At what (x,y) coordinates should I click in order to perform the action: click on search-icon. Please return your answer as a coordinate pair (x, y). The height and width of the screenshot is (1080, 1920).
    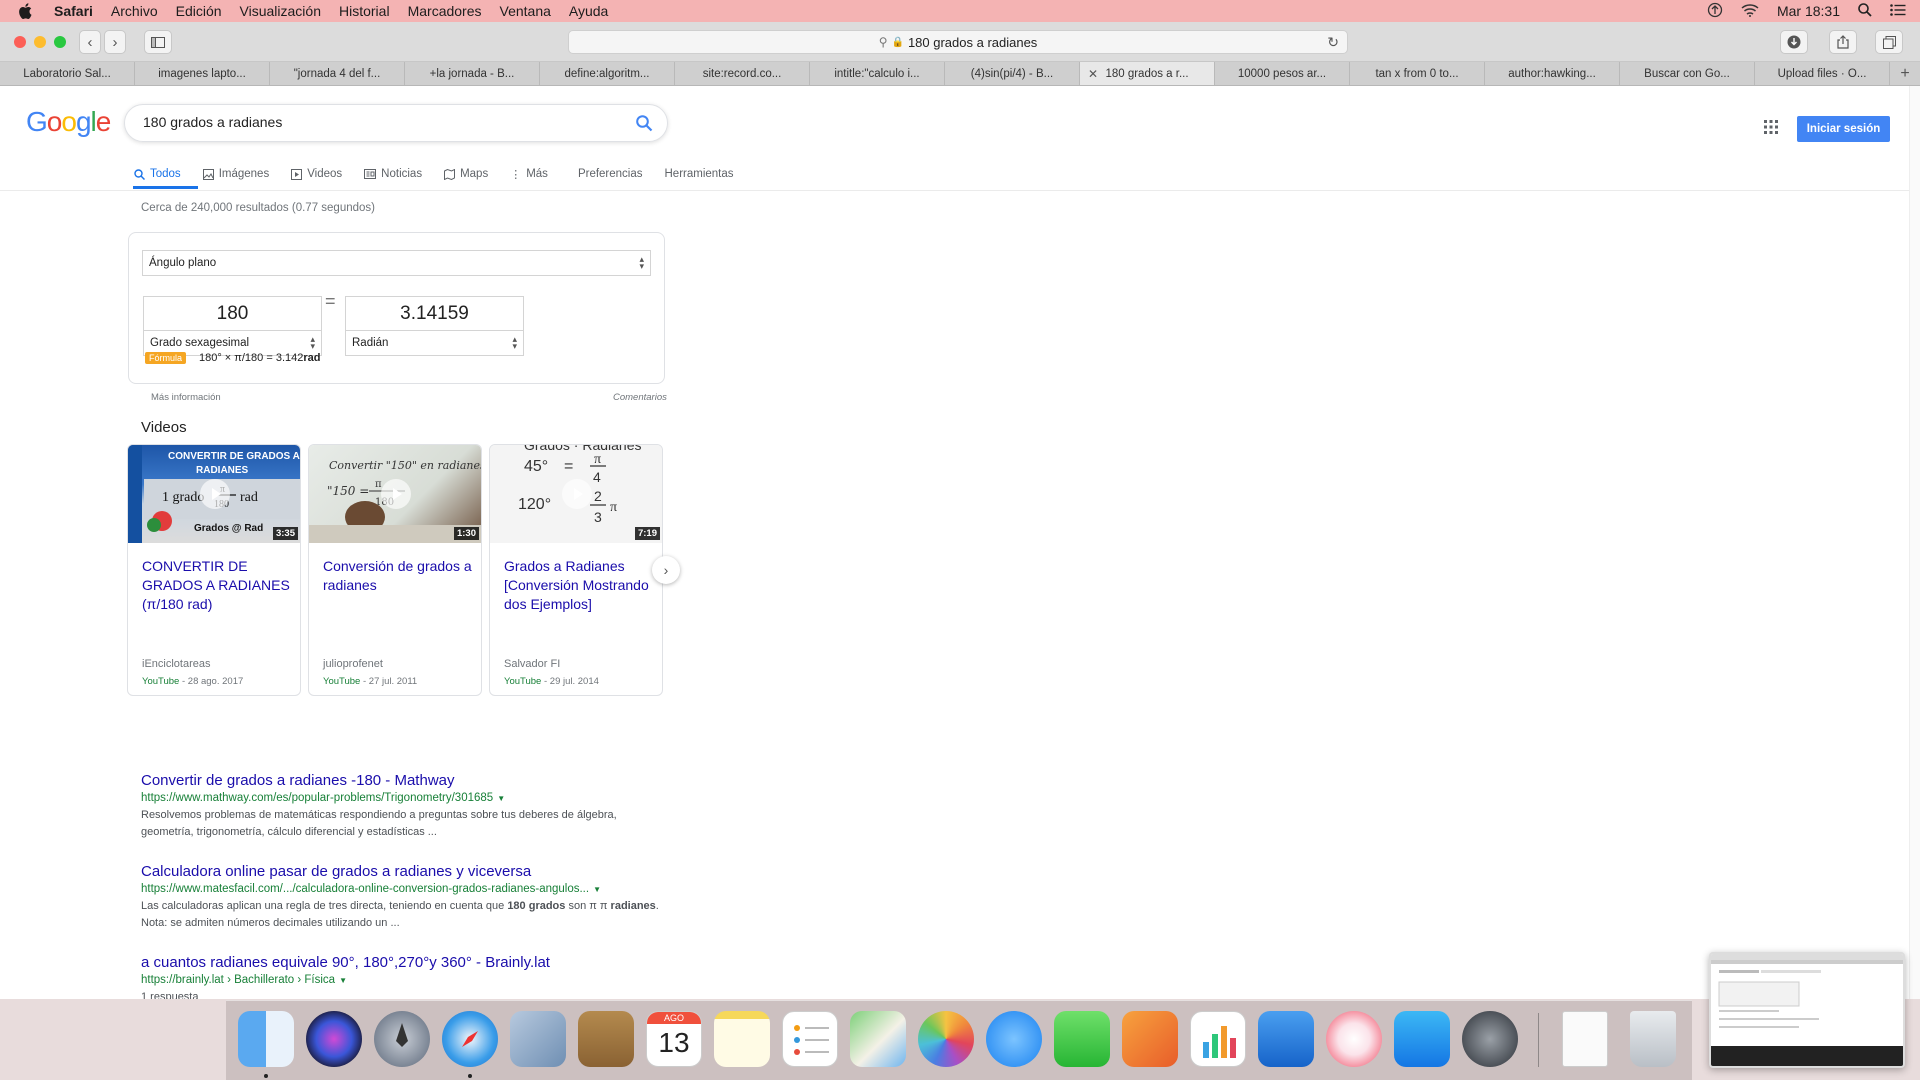
    Looking at the image, I should click on (644, 123).